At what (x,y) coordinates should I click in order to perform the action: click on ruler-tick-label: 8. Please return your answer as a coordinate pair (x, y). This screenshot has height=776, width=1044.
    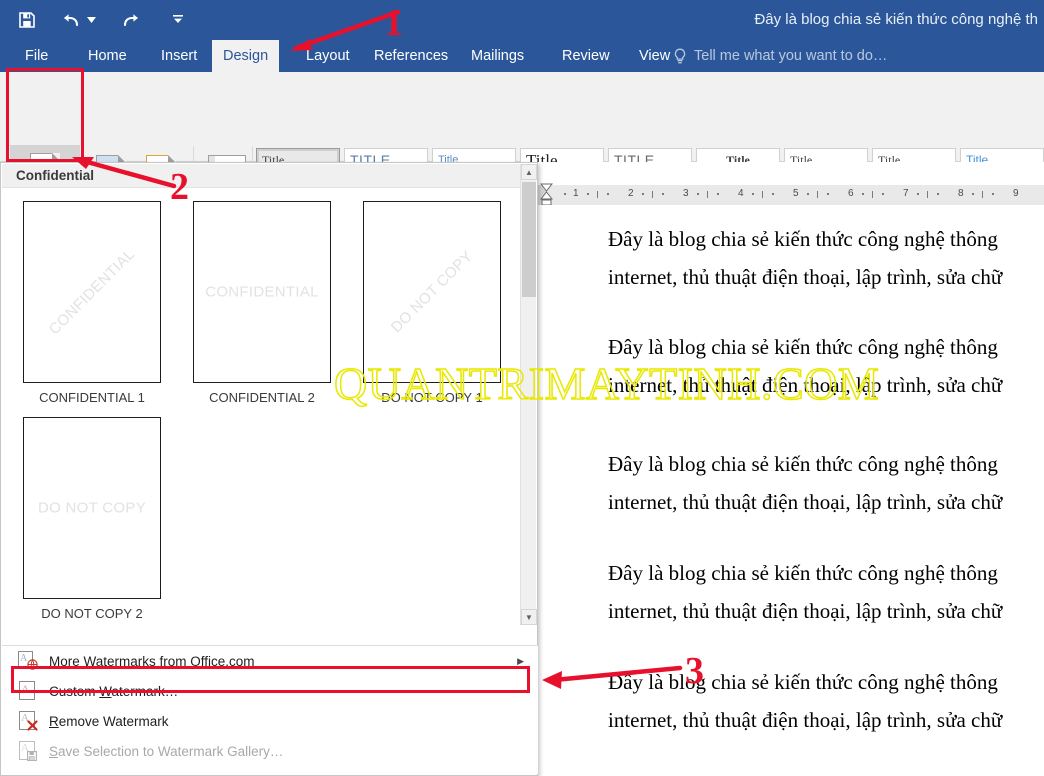
    Looking at the image, I should click on (961, 193).